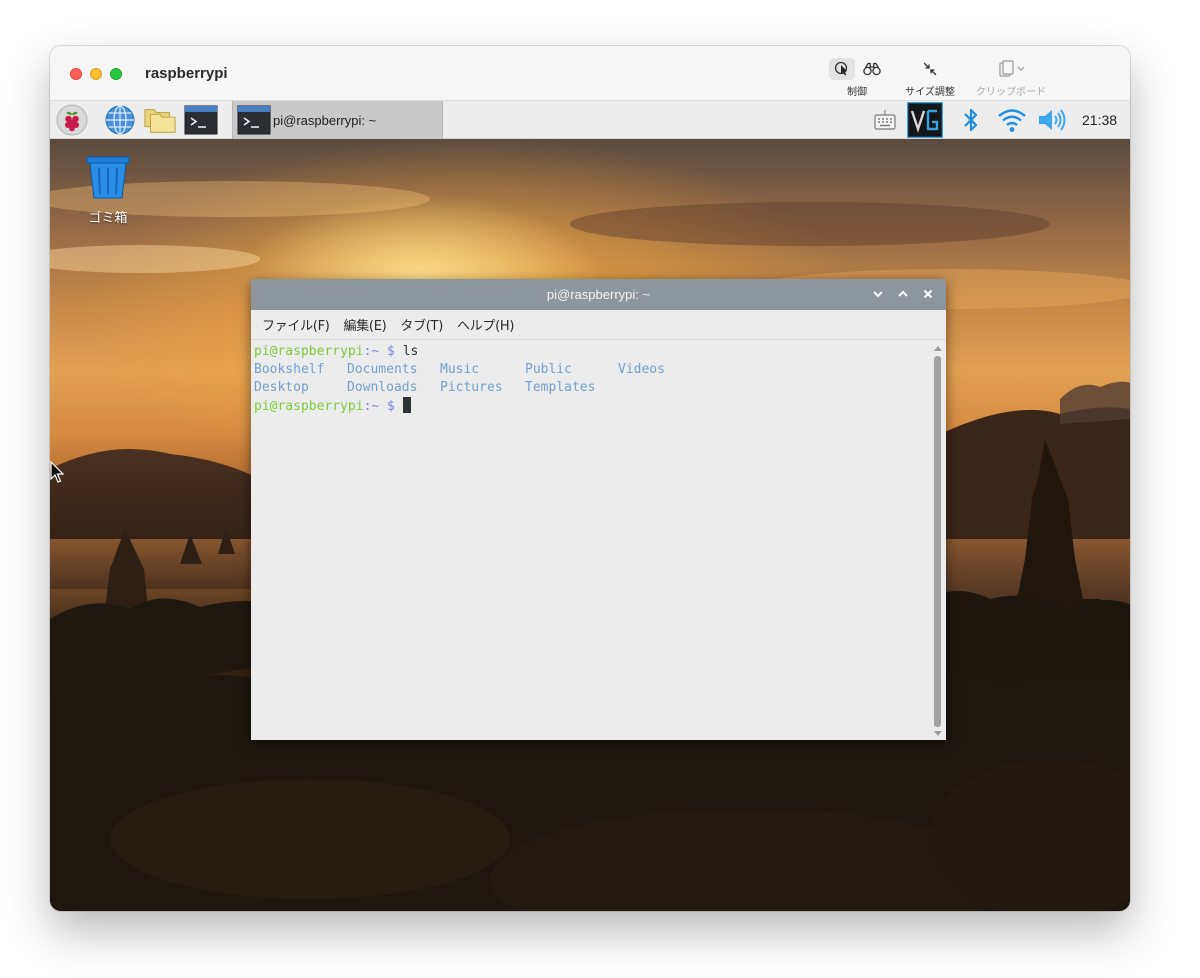 Image resolution: width=1200 pixels, height=978 pixels. What do you see at coordinates (1012, 120) in the screenshot?
I see `wifi-icon` at bounding box center [1012, 120].